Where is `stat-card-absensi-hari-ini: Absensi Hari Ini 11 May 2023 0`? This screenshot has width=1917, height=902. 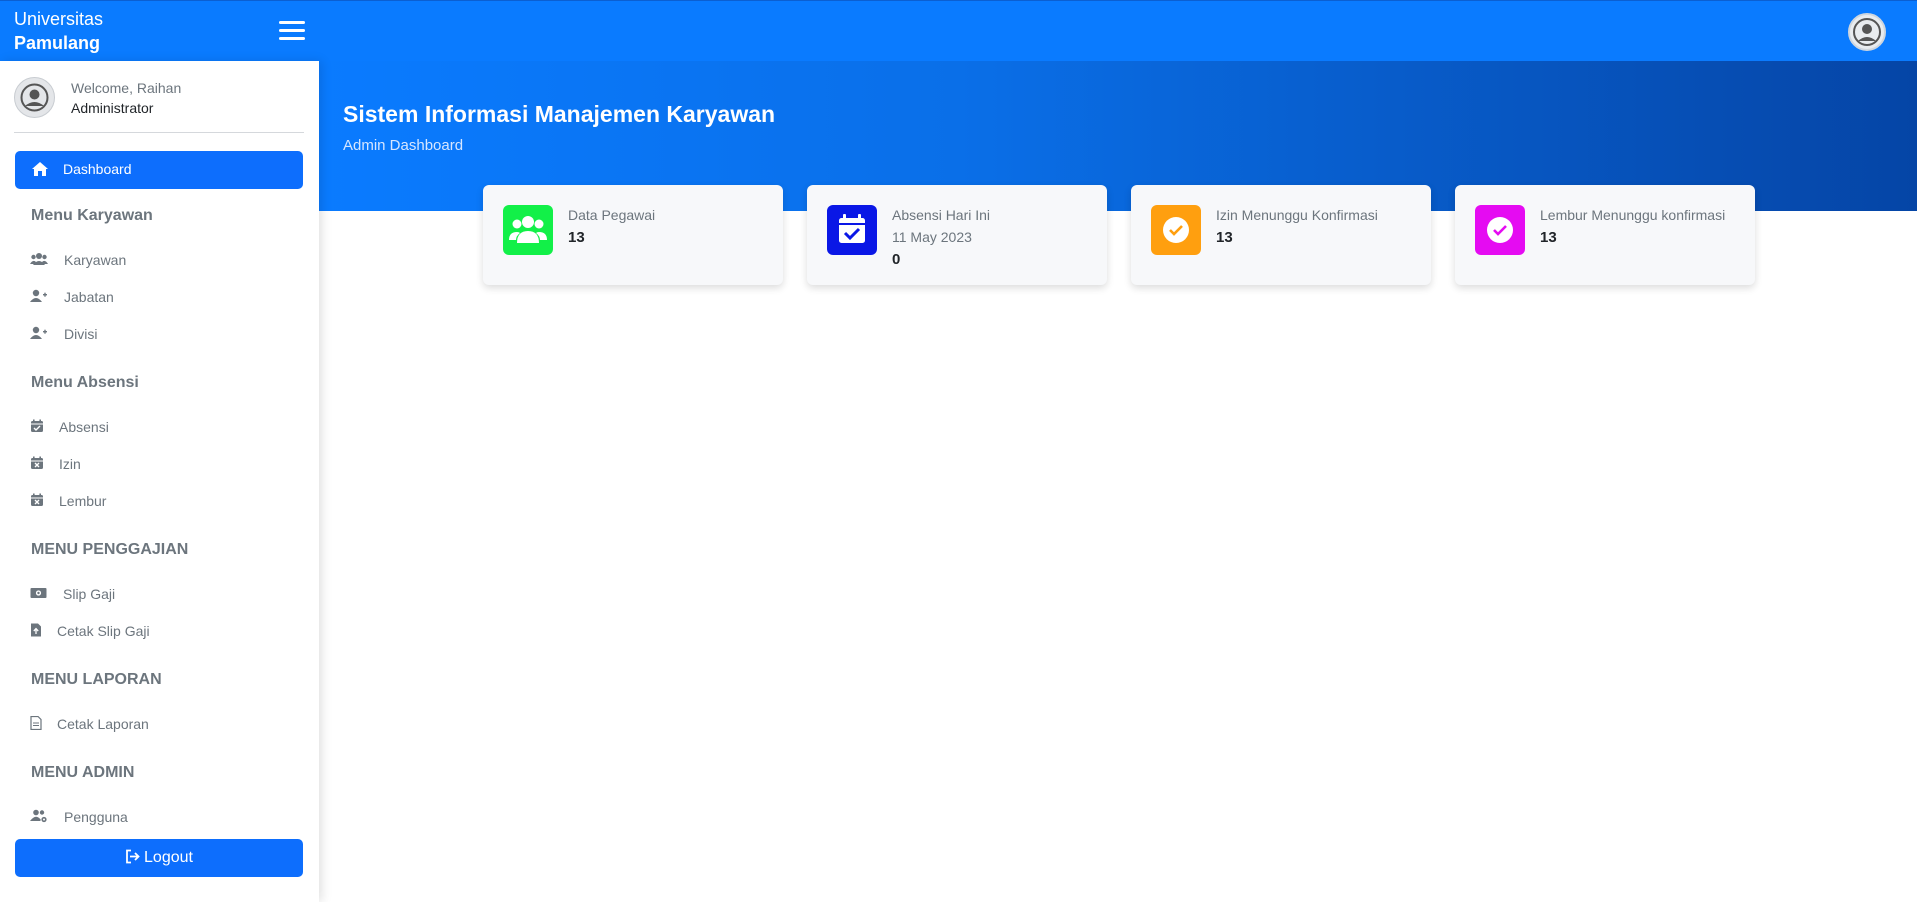
stat-card-absensi-hari-ini: Absensi Hari Ini 11 May 2023 0 is located at coordinates (957, 235).